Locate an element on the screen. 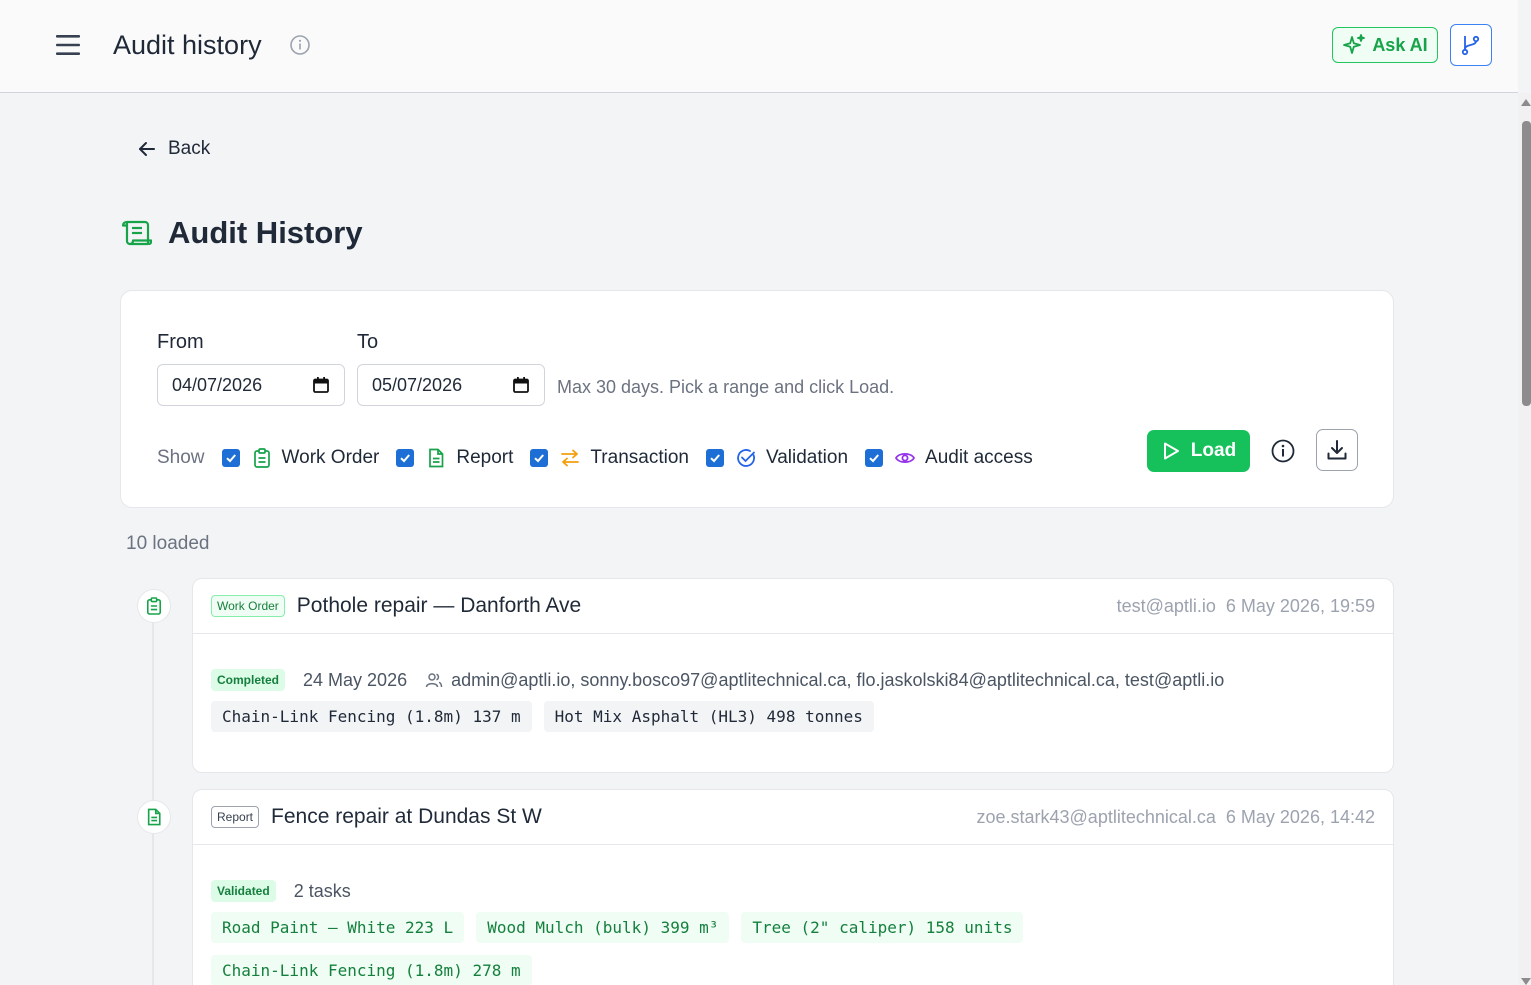 Image resolution: width=1531 pixels, height=985 pixels. app-title: Audit history is located at coordinates (187, 45).